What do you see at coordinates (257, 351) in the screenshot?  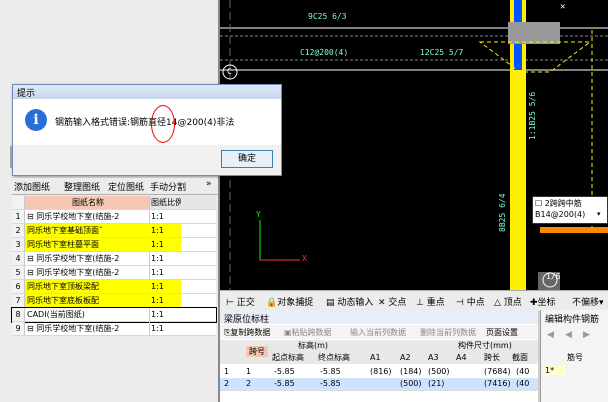 I see `header-span: 跨号` at bounding box center [257, 351].